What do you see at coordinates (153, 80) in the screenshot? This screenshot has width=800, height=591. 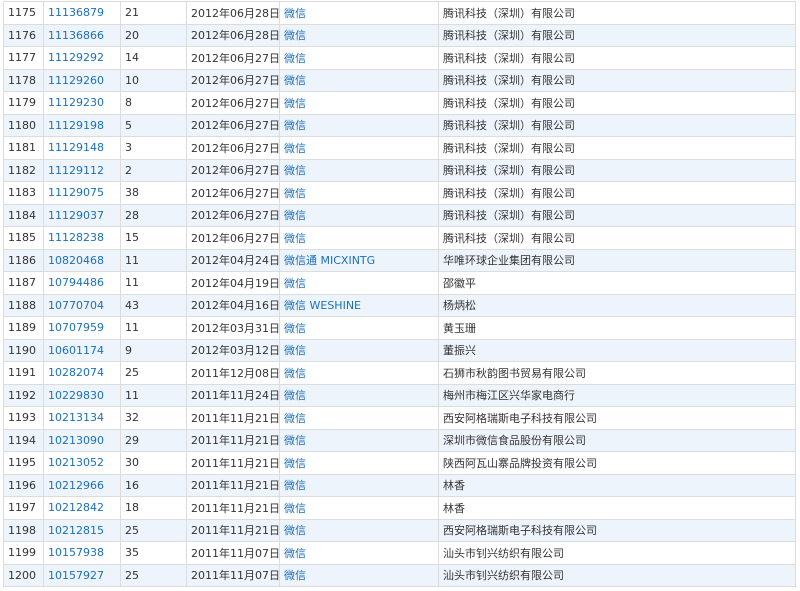 I see `cell-class-number: 10` at bounding box center [153, 80].